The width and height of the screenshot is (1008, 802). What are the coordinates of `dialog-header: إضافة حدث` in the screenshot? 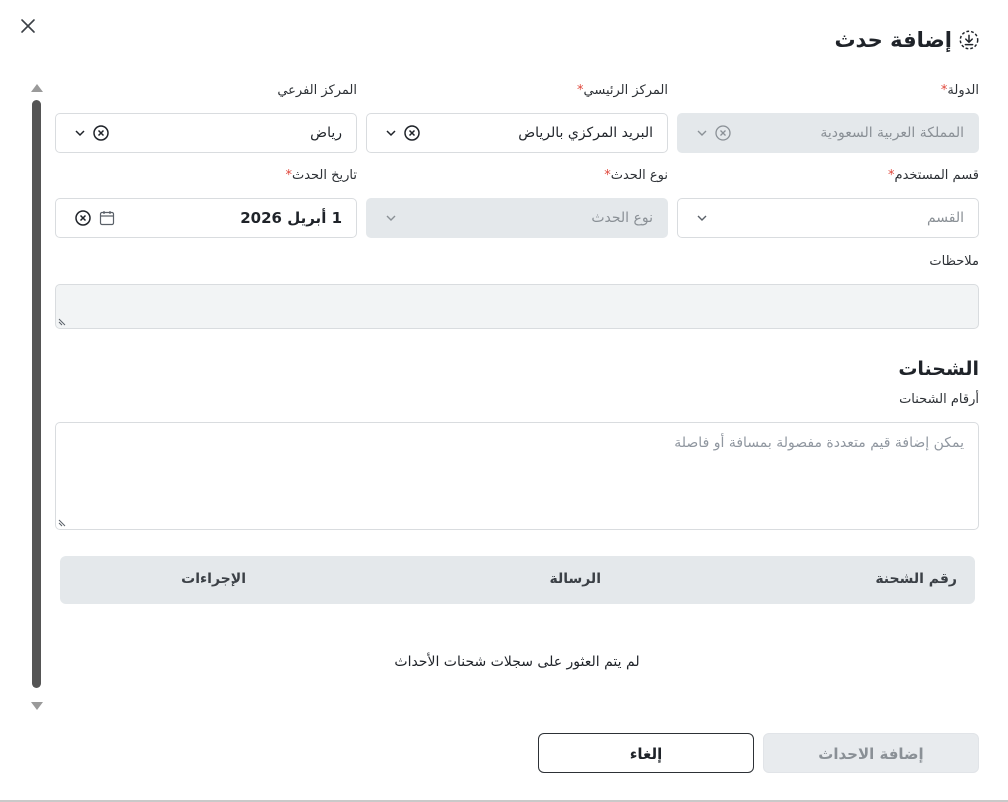 It's located at (907, 40).